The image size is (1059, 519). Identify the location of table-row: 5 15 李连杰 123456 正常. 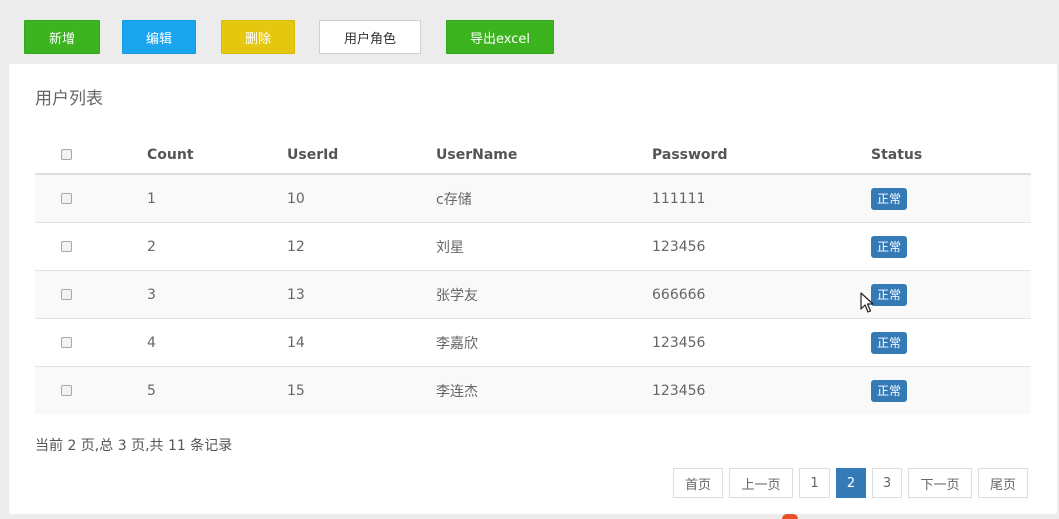
(533, 390).